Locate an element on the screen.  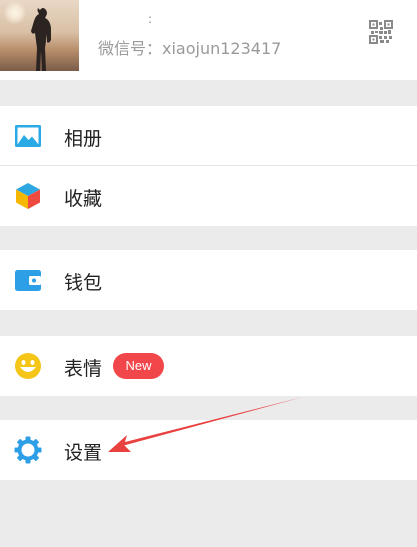
qr-code-icon is located at coordinates (381, 32).